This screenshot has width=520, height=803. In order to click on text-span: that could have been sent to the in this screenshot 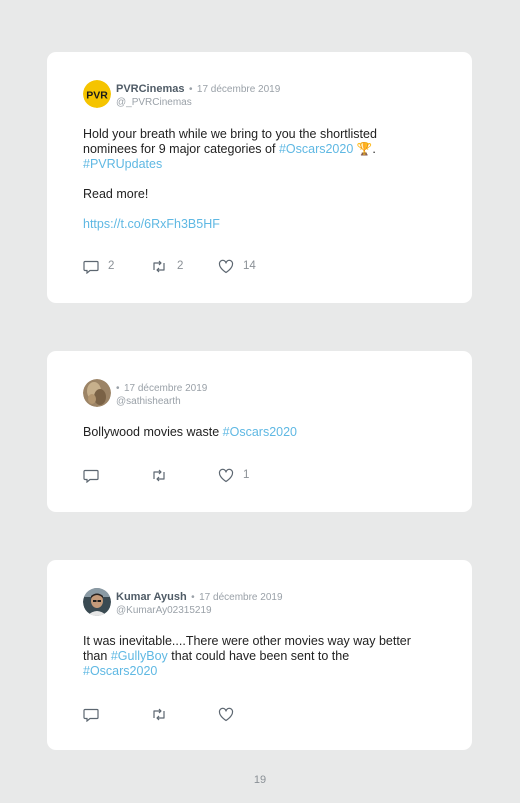, I will do `click(258, 656)`.